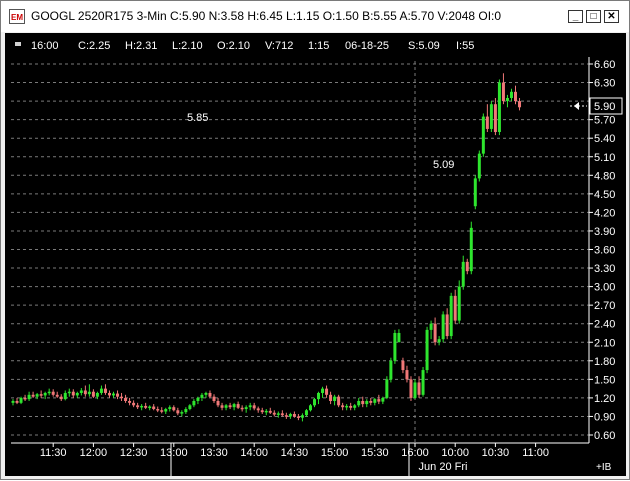 The image size is (630, 481). I want to click on x-tick-label: 10:30, so click(496, 453).